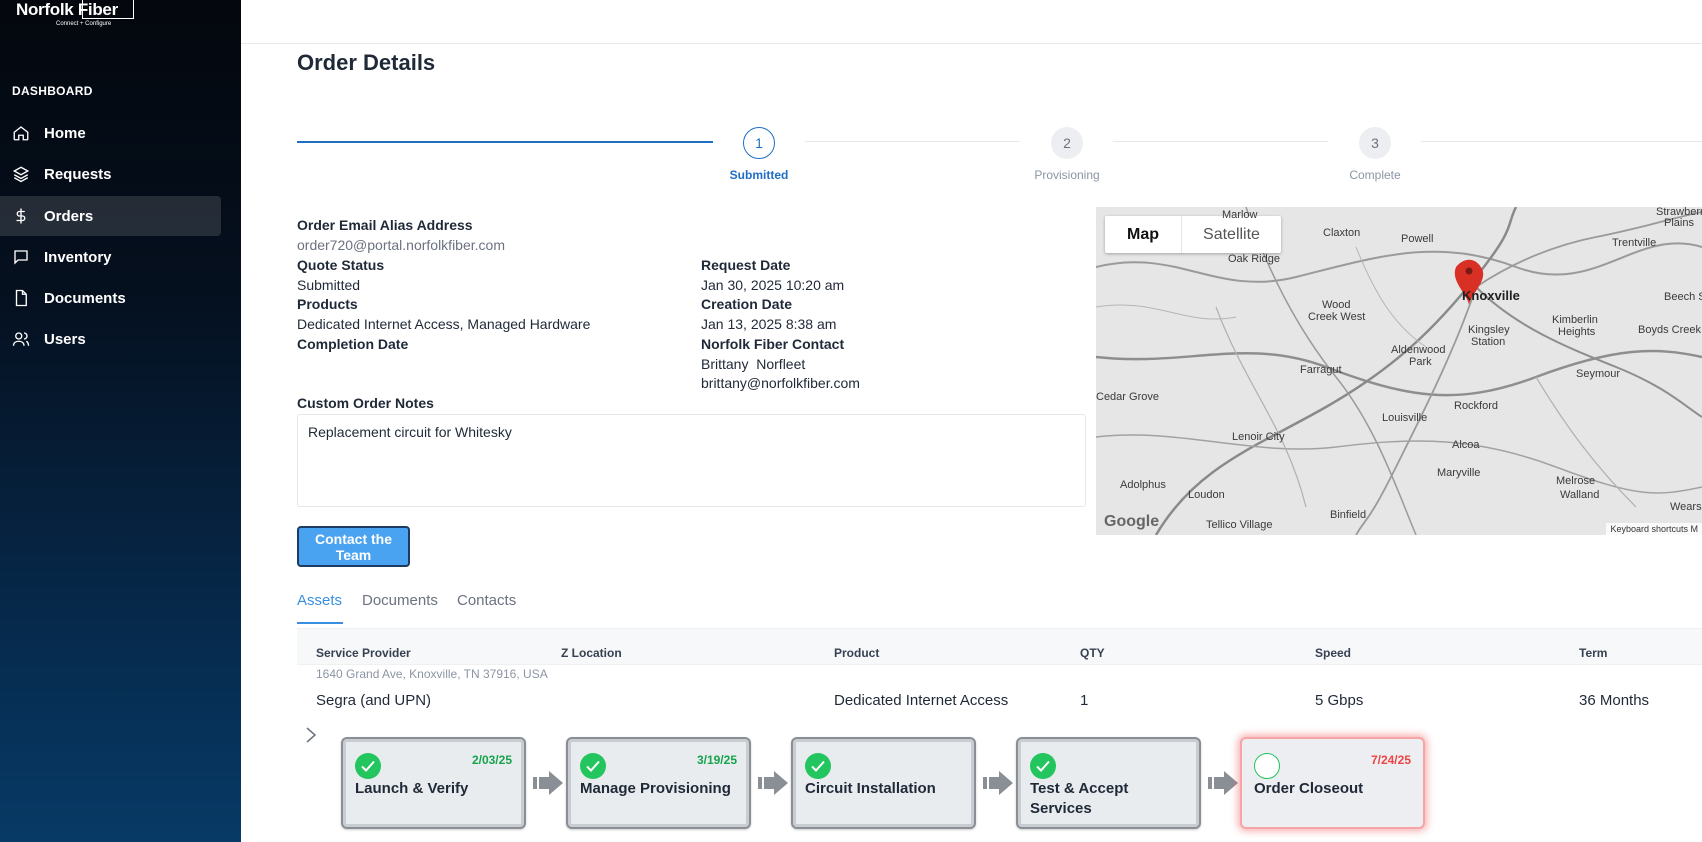 The width and height of the screenshot is (1702, 842). What do you see at coordinates (353, 546) in the screenshot?
I see `contact-team-button: Contact the Team` at bounding box center [353, 546].